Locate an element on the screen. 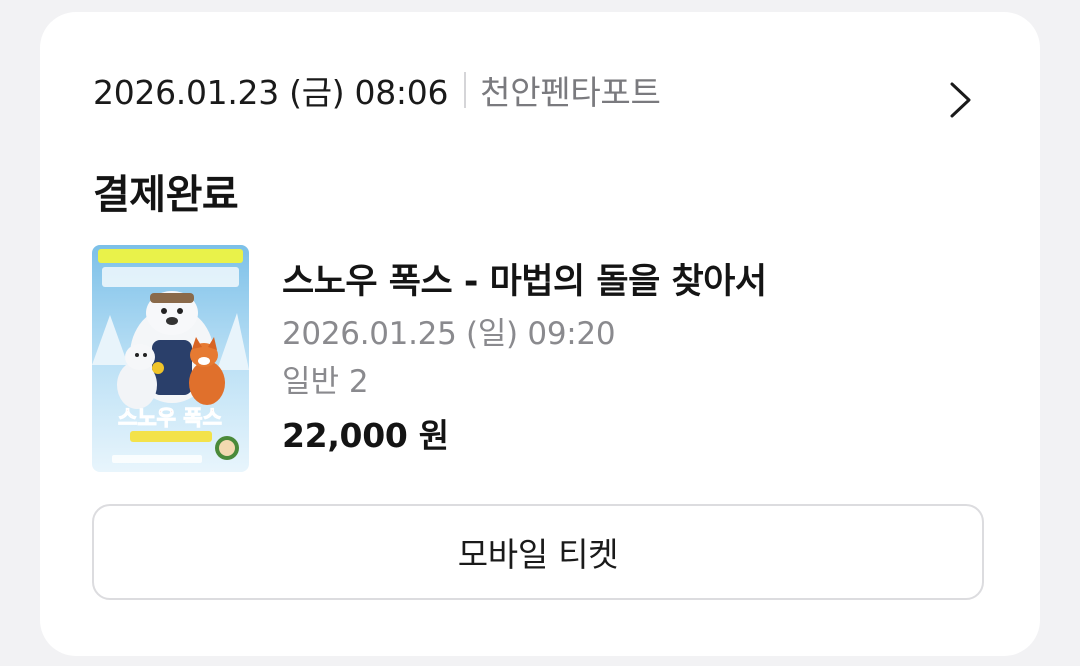 The width and height of the screenshot is (1080, 666). showtime: 2026.01.25 (일) 09:20 is located at coordinates (449, 334).